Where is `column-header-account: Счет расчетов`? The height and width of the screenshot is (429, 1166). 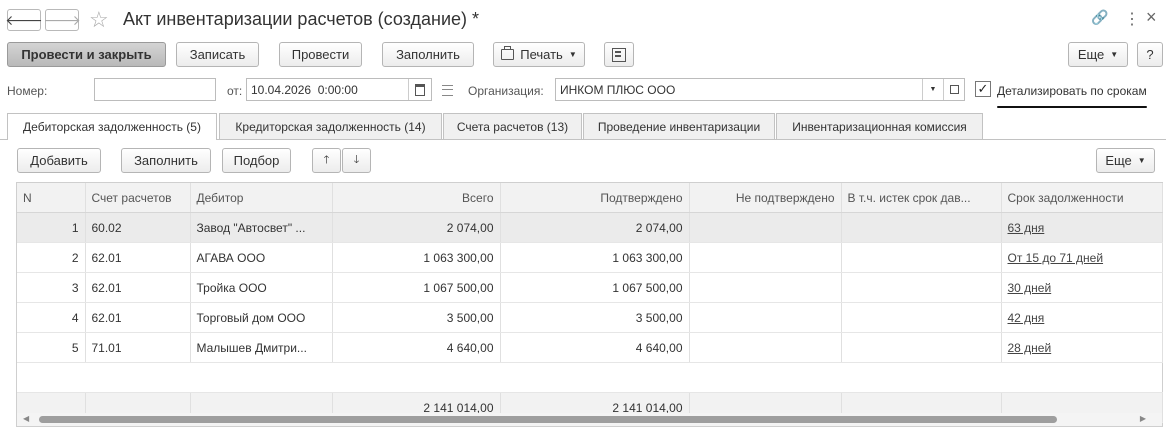 column-header-account: Счет расчетов is located at coordinates (138, 198).